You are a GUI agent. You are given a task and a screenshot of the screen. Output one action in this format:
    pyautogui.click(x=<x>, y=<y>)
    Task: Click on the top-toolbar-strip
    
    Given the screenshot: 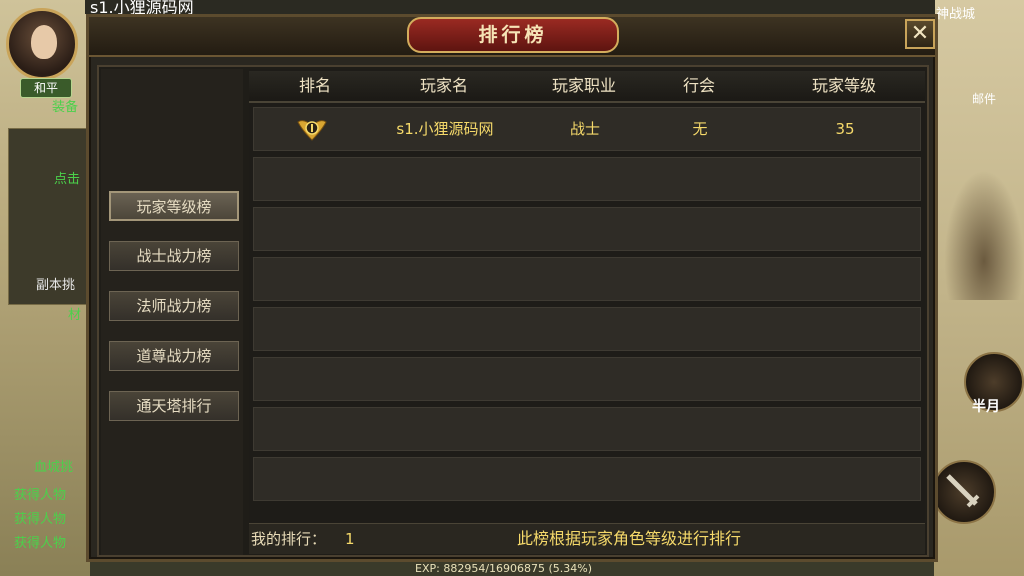 What is the action you would take?
    pyautogui.click(x=510, y=7)
    